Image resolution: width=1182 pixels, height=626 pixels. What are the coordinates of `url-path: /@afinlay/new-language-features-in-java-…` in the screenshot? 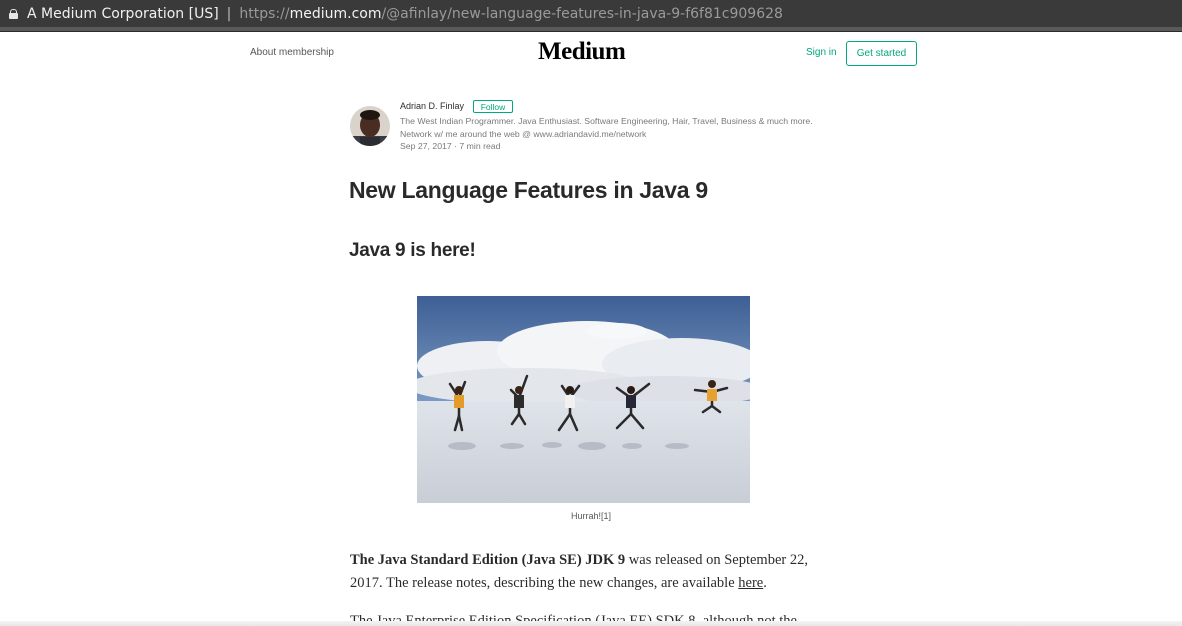 It's located at (582, 13).